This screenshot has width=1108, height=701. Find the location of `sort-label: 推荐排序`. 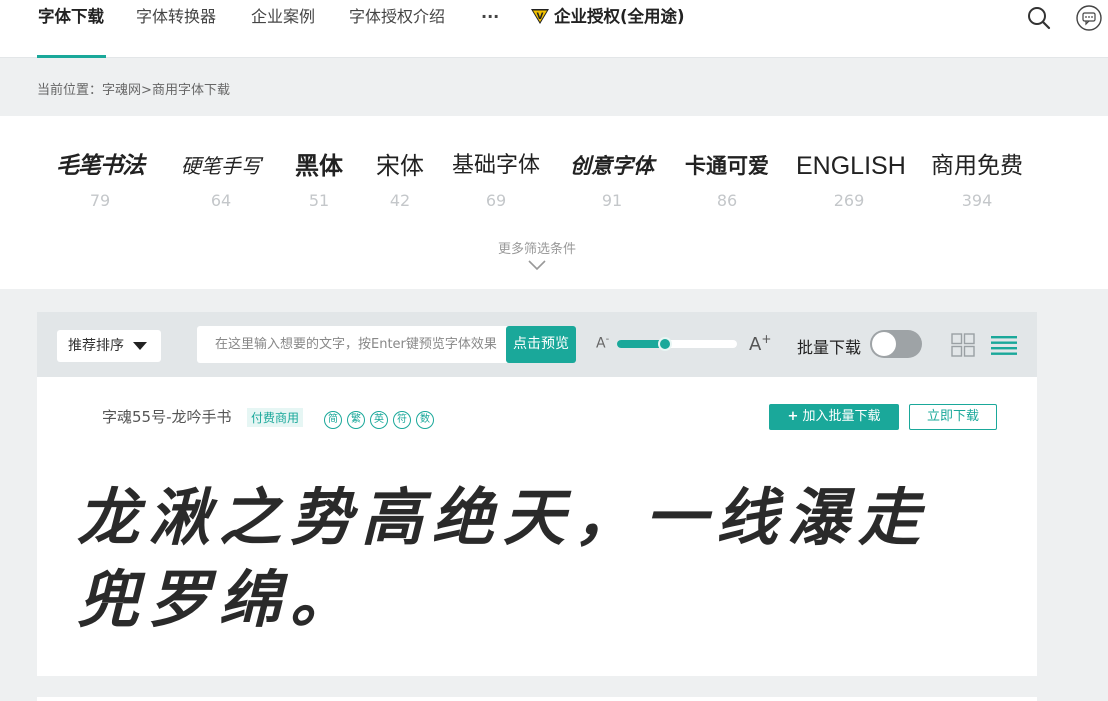

sort-label: 推荐排序 is located at coordinates (96, 346).